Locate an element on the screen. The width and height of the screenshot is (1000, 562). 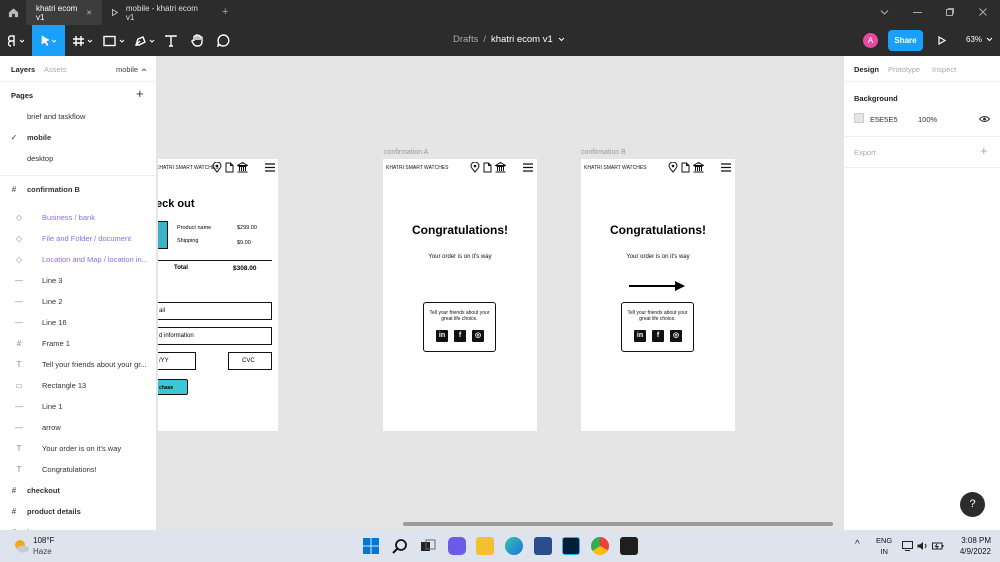
display-icon is located at coordinates (907, 546).